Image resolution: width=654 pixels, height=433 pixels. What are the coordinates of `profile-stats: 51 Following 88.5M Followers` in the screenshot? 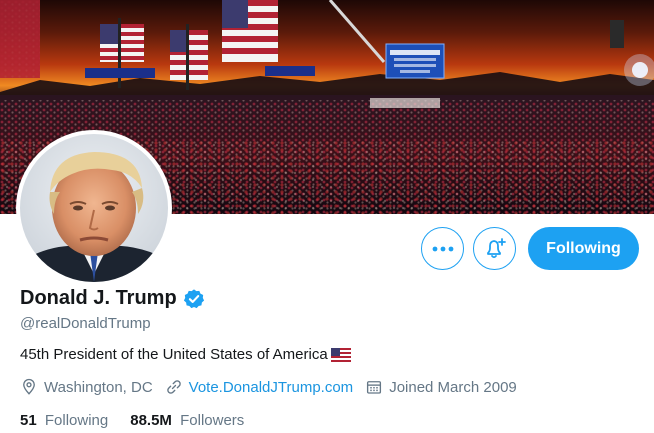 It's located at (143, 420).